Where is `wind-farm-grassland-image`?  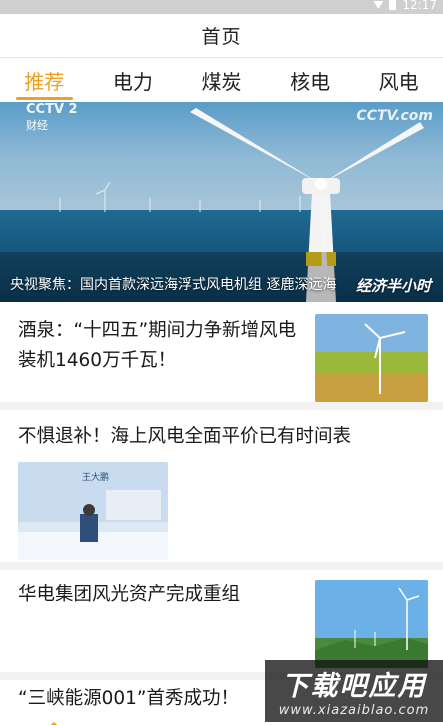
wind-farm-grassland-image is located at coordinates (371, 358).